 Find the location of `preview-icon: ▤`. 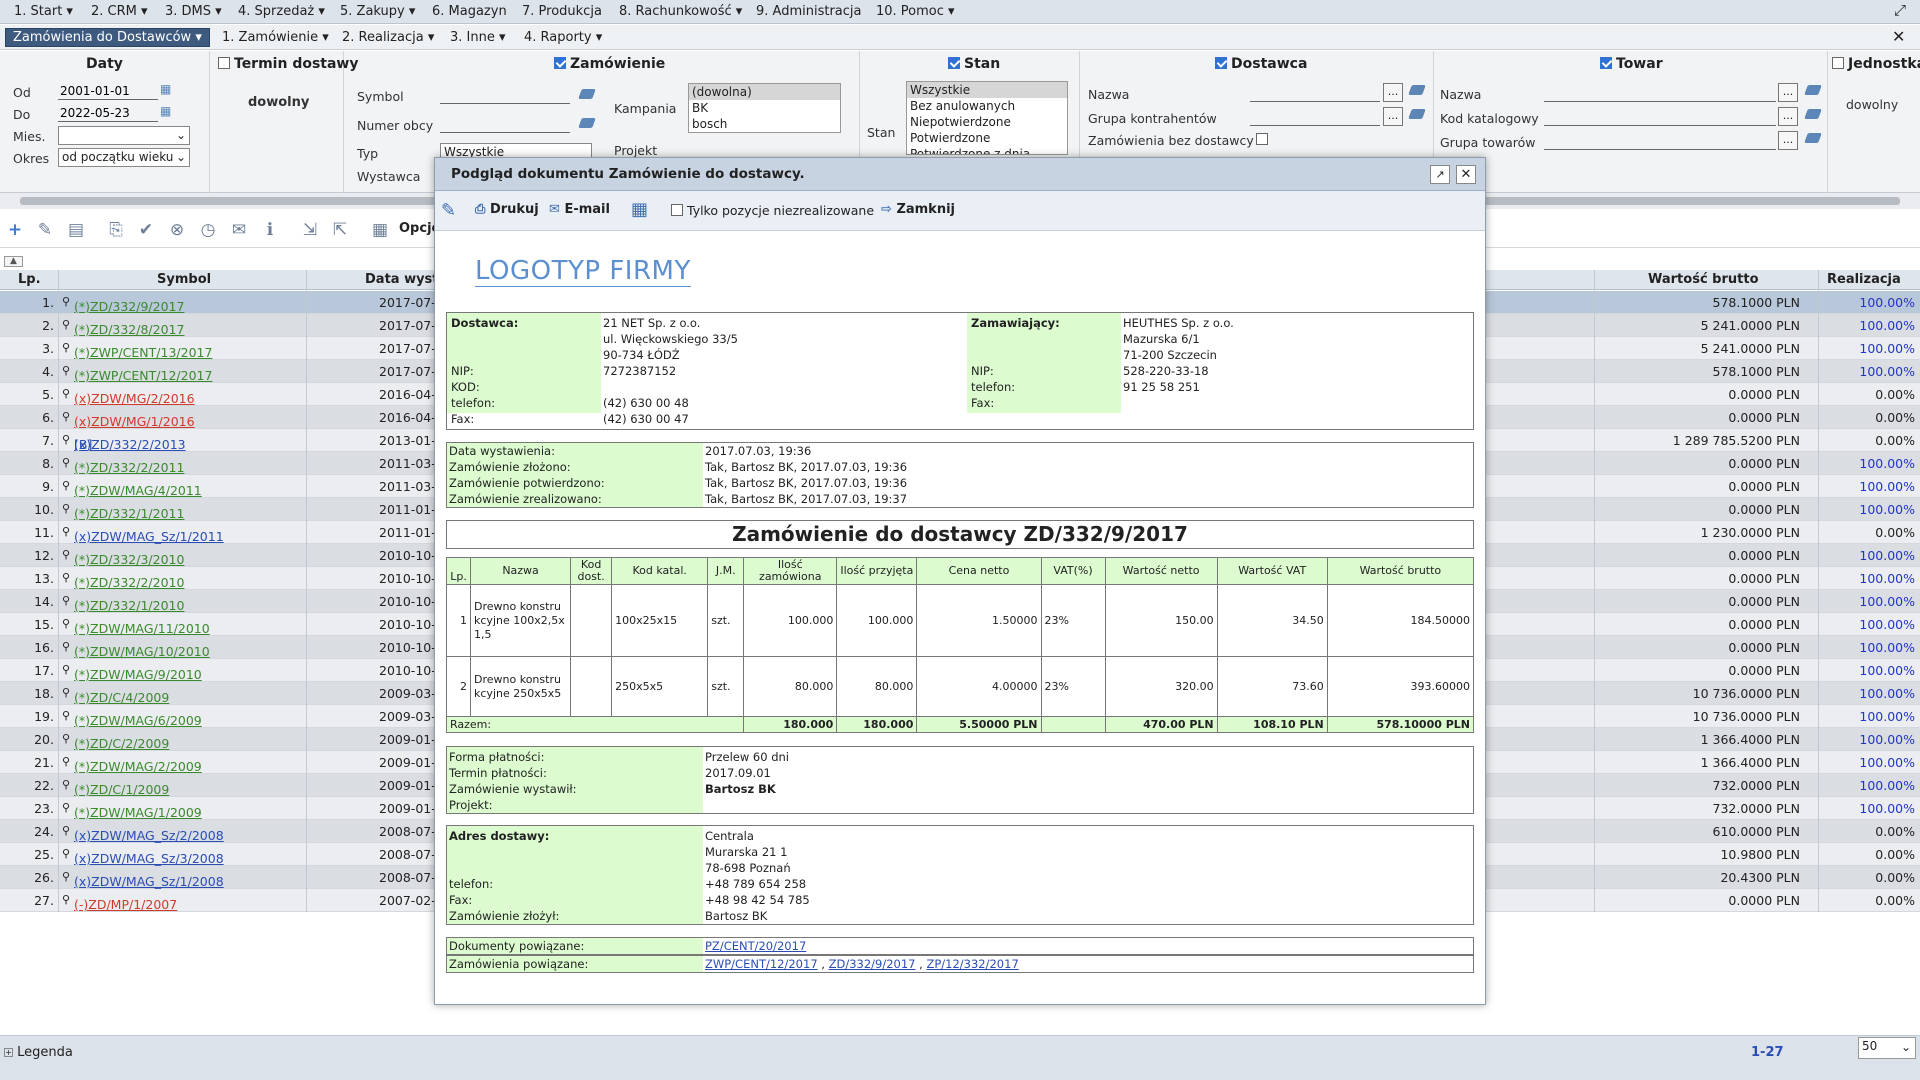

preview-icon: ▤ is located at coordinates (76, 230).